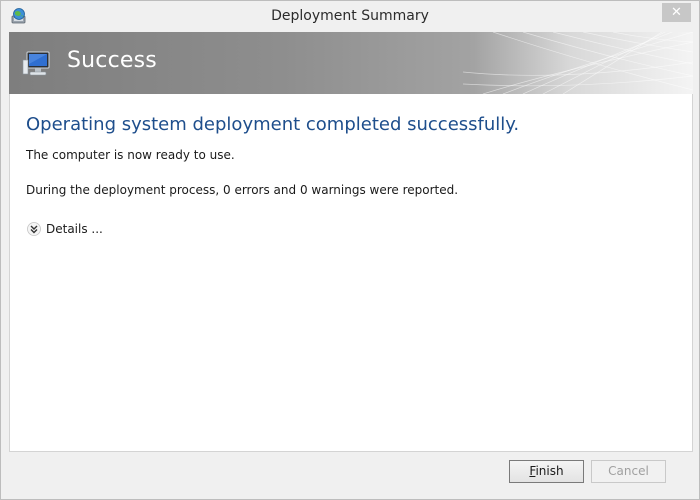 This screenshot has height=500, width=700. What do you see at coordinates (36, 63) in the screenshot?
I see `computer-monitor-icon` at bounding box center [36, 63].